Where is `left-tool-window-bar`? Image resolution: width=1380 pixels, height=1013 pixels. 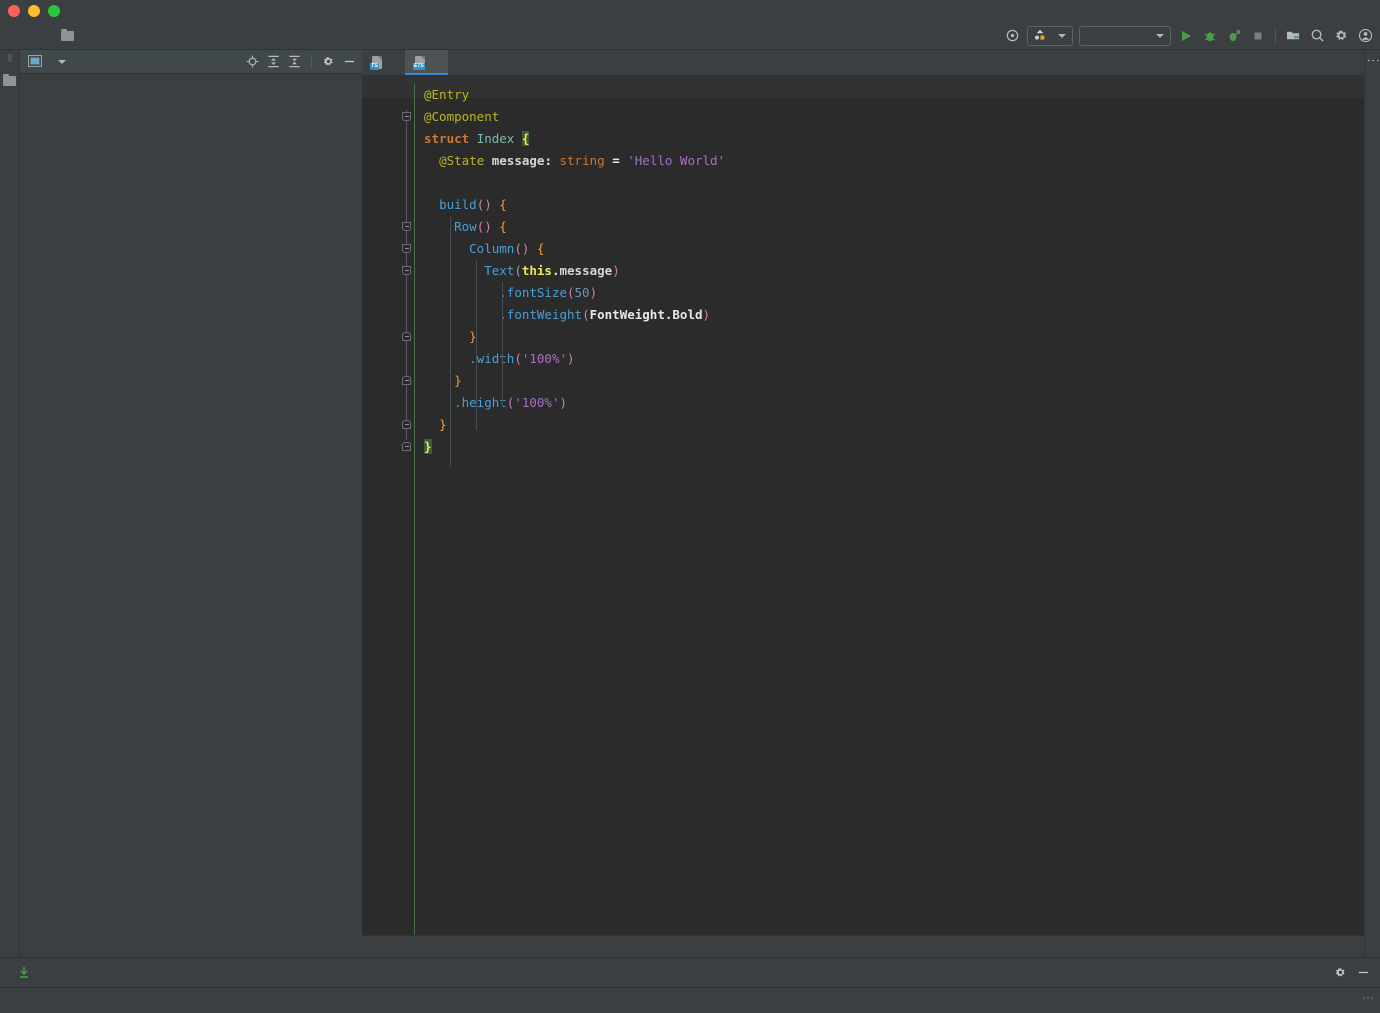 left-tool-window-bar is located at coordinates (10, 503).